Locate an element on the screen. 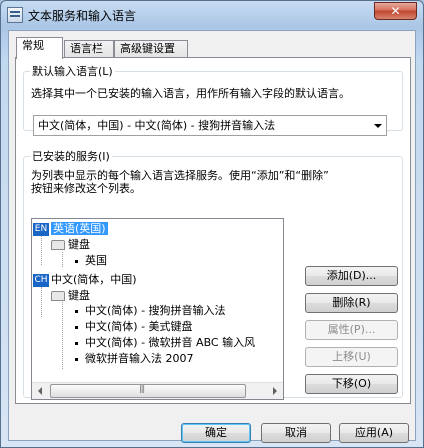 This screenshot has width=424, height=448. chevron-down-icon is located at coordinates (377, 125).